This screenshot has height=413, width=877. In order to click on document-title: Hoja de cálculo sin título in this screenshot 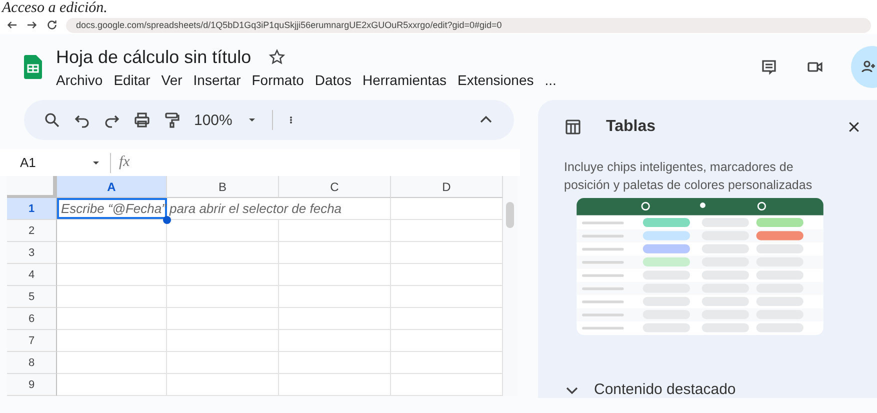, I will do `click(154, 57)`.